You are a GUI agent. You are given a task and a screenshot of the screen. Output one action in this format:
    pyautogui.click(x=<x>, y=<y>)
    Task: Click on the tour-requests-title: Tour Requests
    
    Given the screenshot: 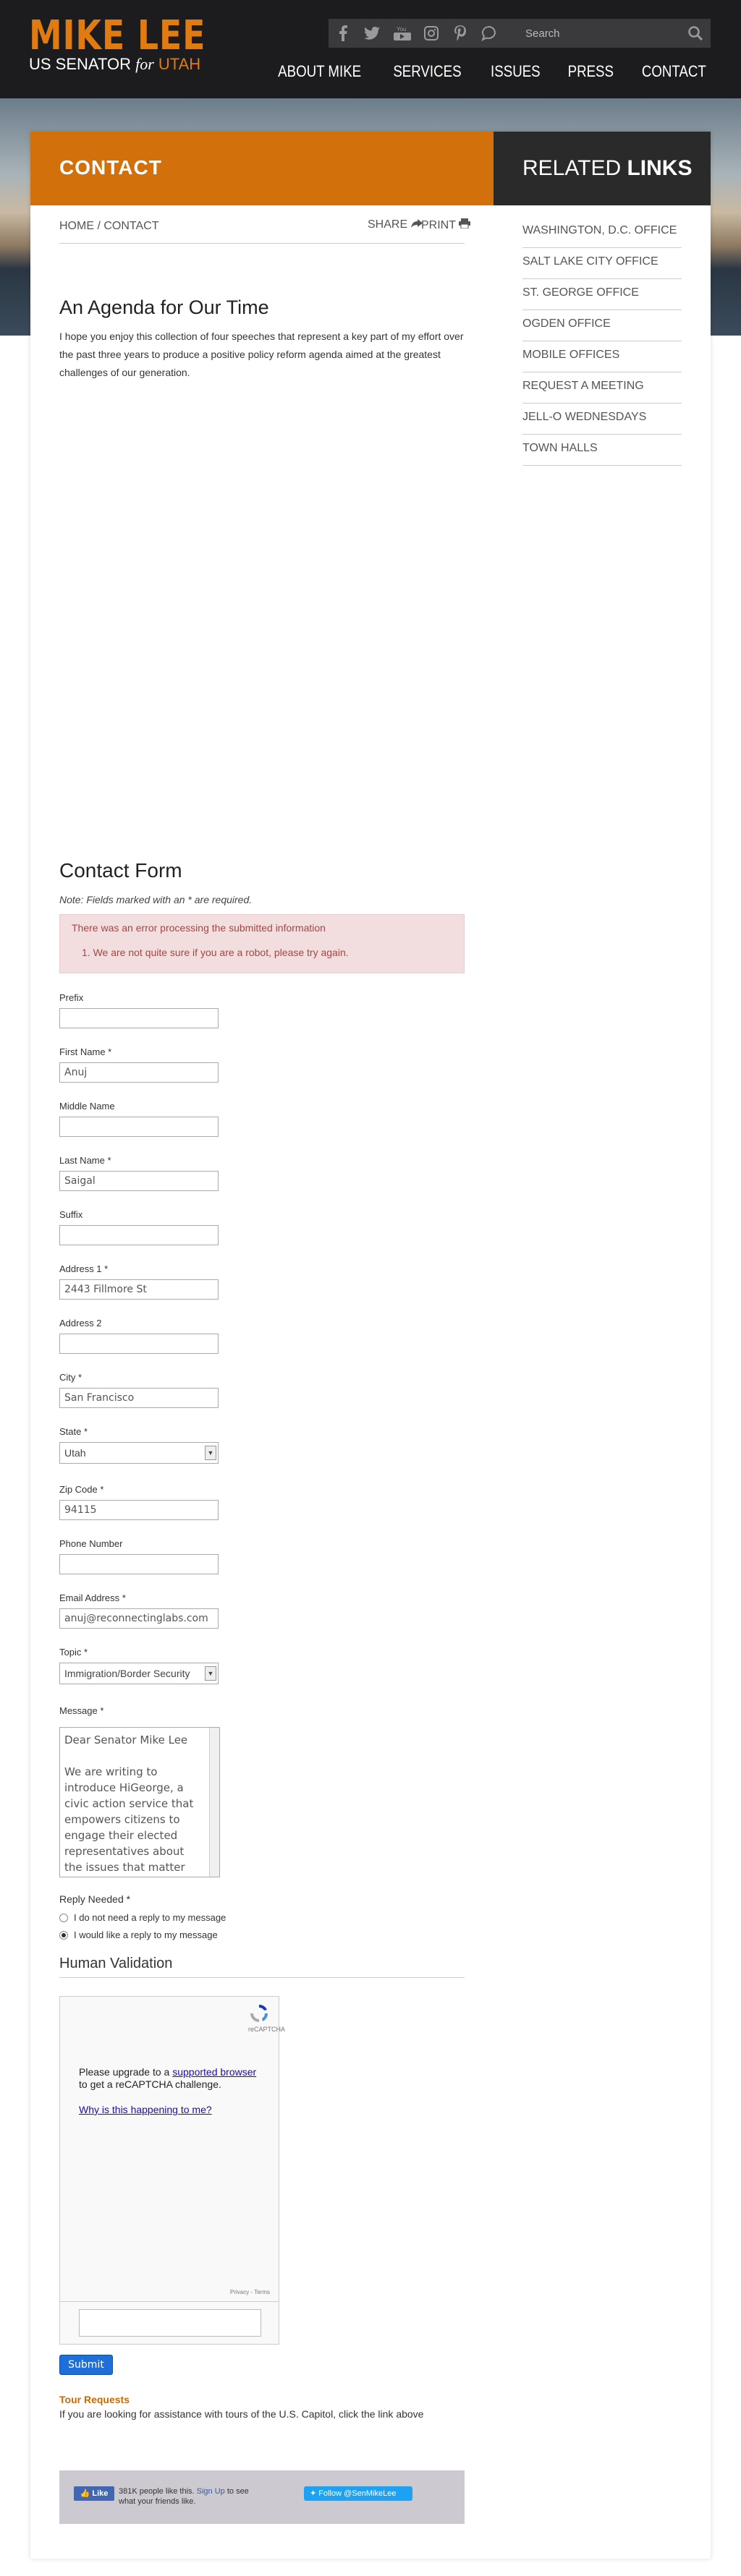 What is the action you would take?
    pyautogui.click(x=94, y=2399)
    